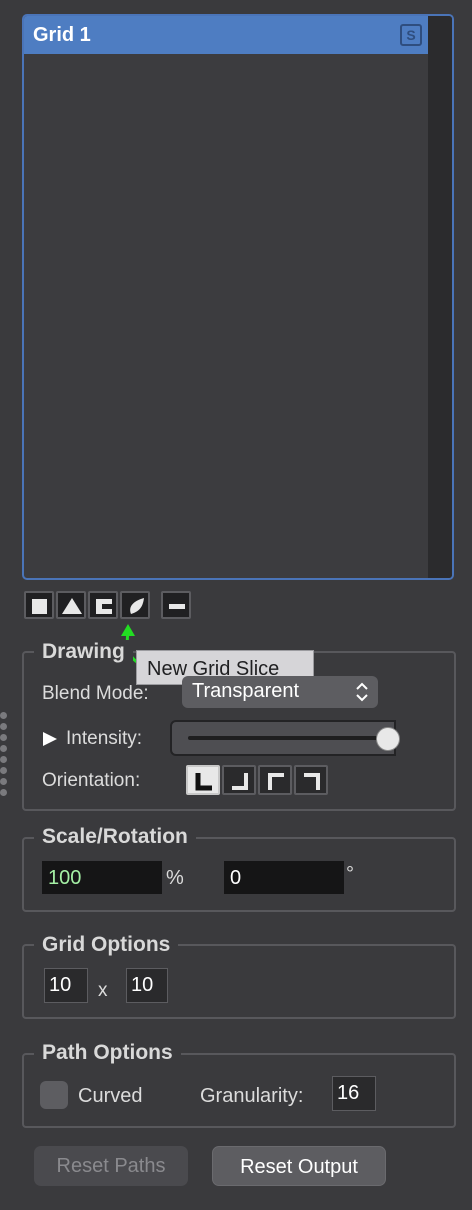 The image size is (472, 1210). What do you see at coordinates (388, 739) in the screenshot?
I see `slider-thumb` at bounding box center [388, 739].